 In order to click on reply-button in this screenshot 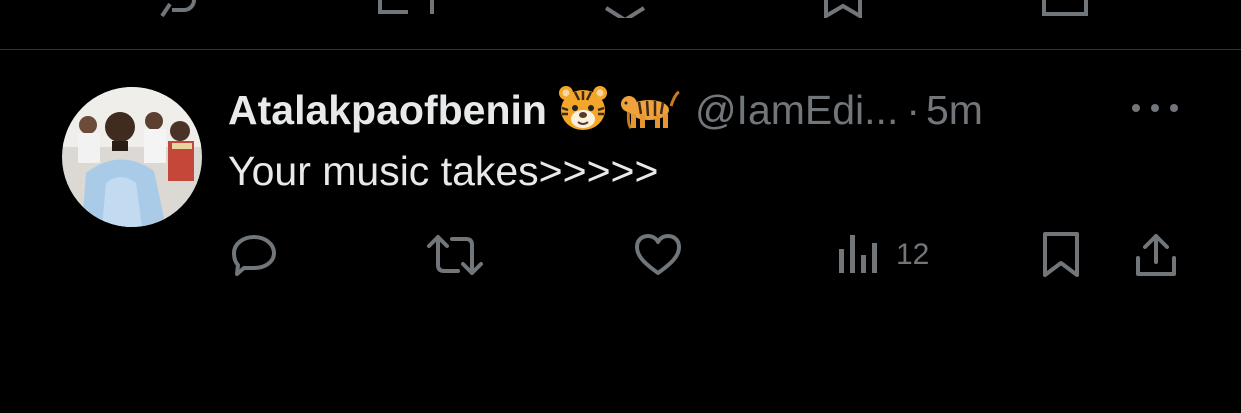, I will do `click(254, 255)`.